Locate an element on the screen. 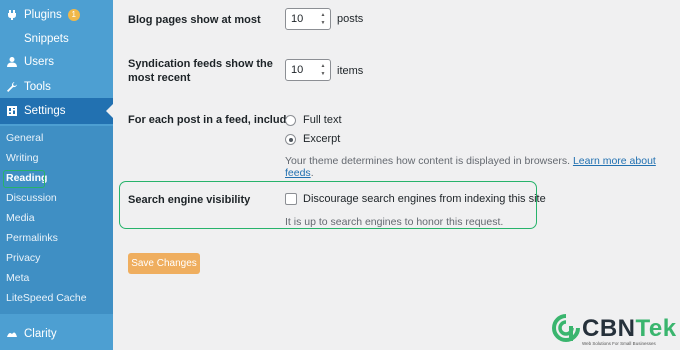 The image size is (680, 350). settings-icon is located at coordinates (12, 111).